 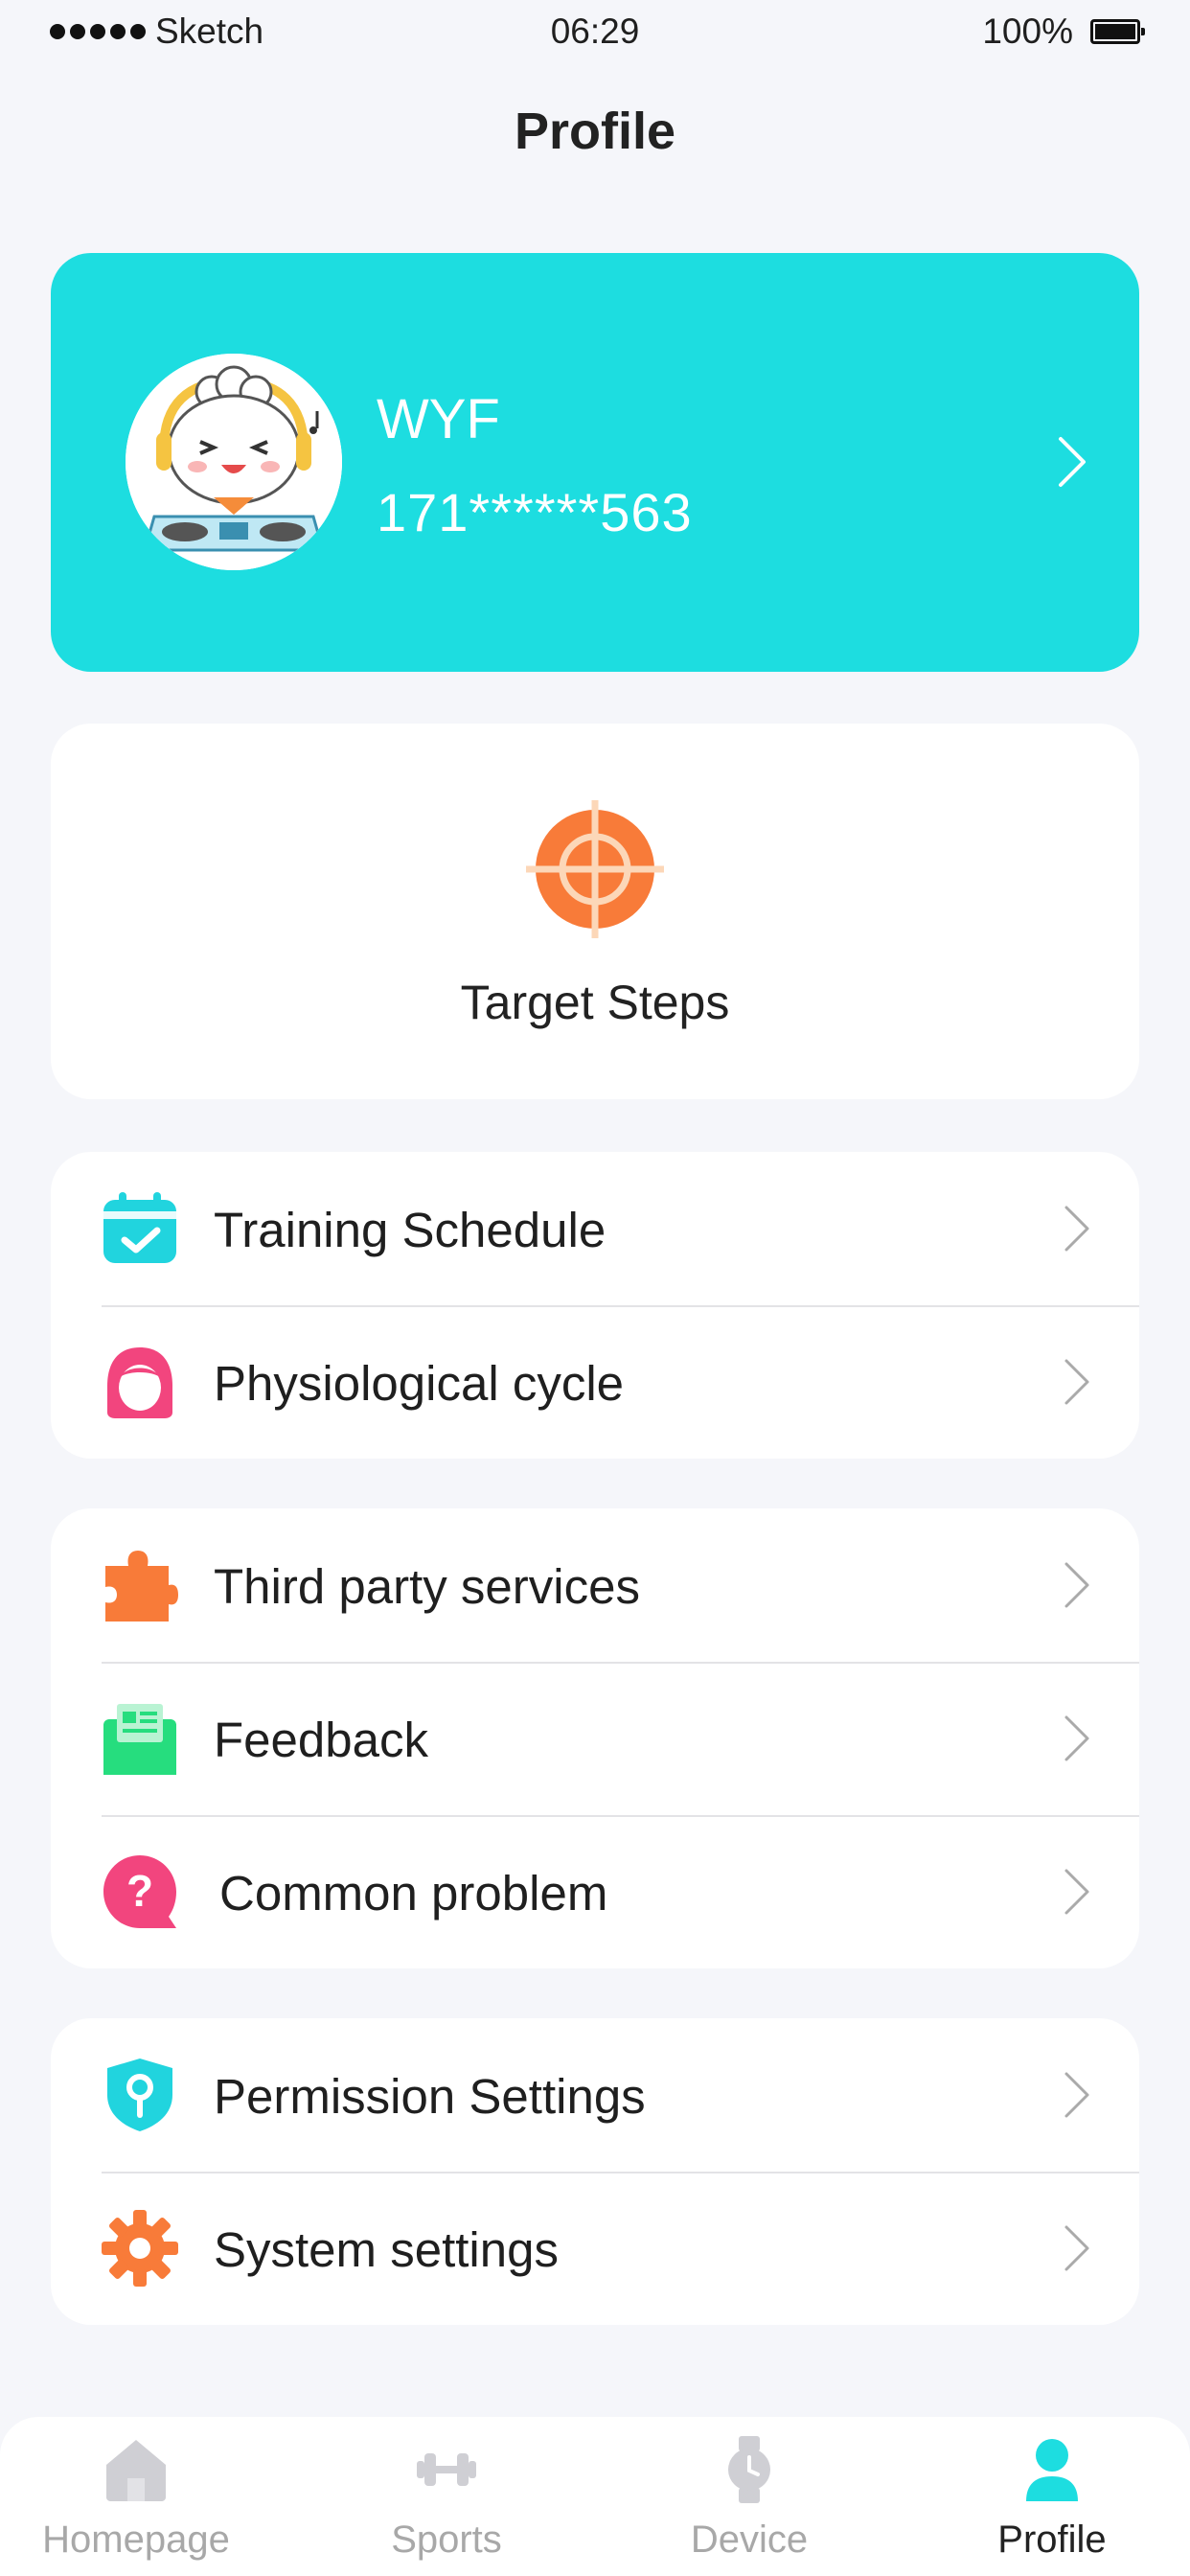 I want to click on question-icon: ?, so click(x=140, y=1891).